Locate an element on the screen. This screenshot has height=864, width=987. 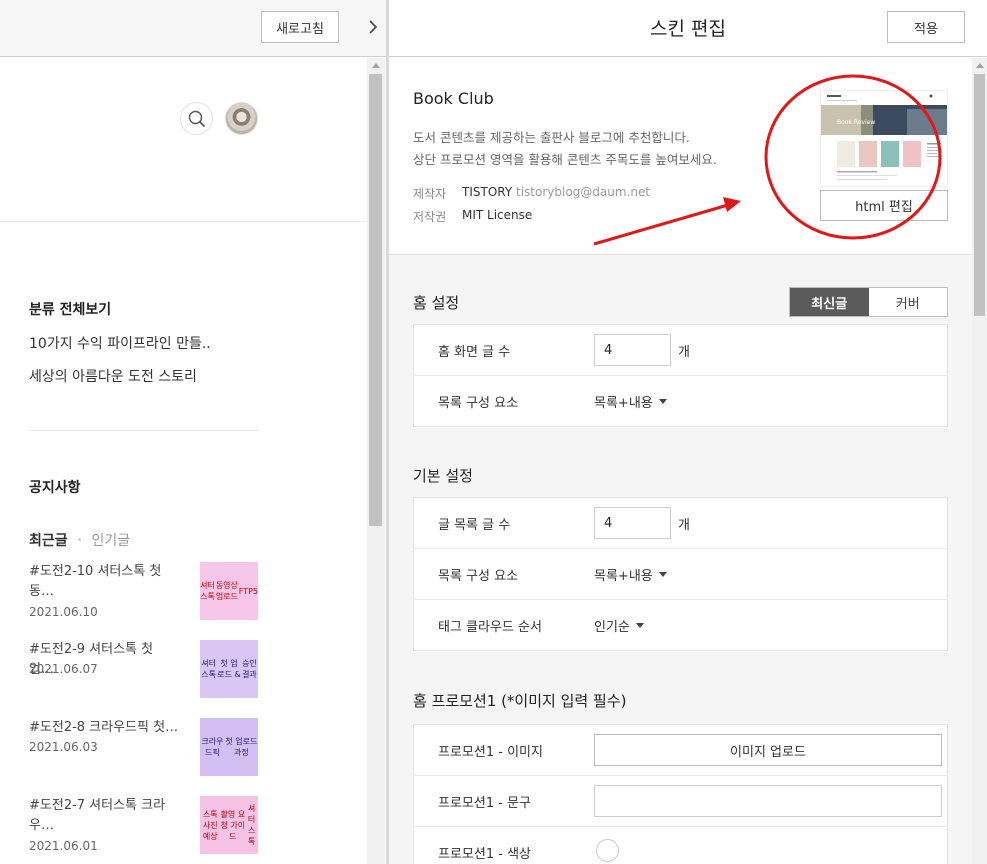
skin-thumbnail: Book Review is located at coordinates (884, 138).